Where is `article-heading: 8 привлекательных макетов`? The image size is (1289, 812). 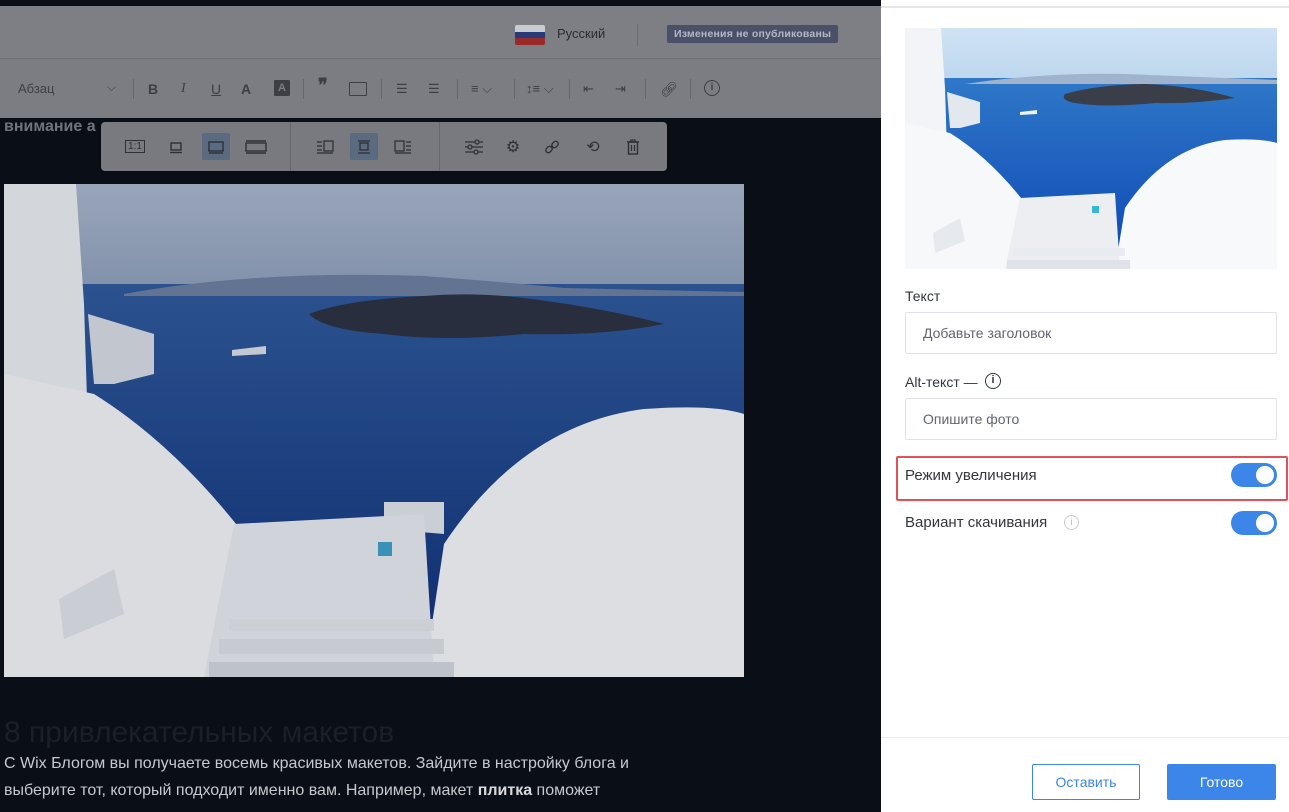
article-heading: 8 привлекательных макетов is located at coordinates (199, 732).